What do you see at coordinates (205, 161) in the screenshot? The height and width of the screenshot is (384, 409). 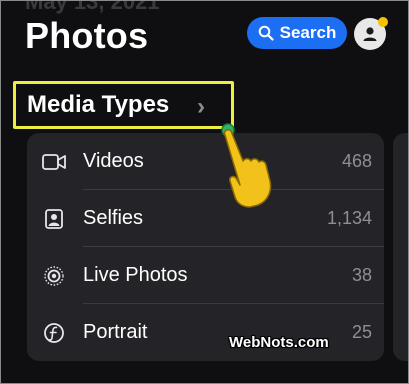 I see `list-item-videos: Videos 468` at bounding box center [205, 161].